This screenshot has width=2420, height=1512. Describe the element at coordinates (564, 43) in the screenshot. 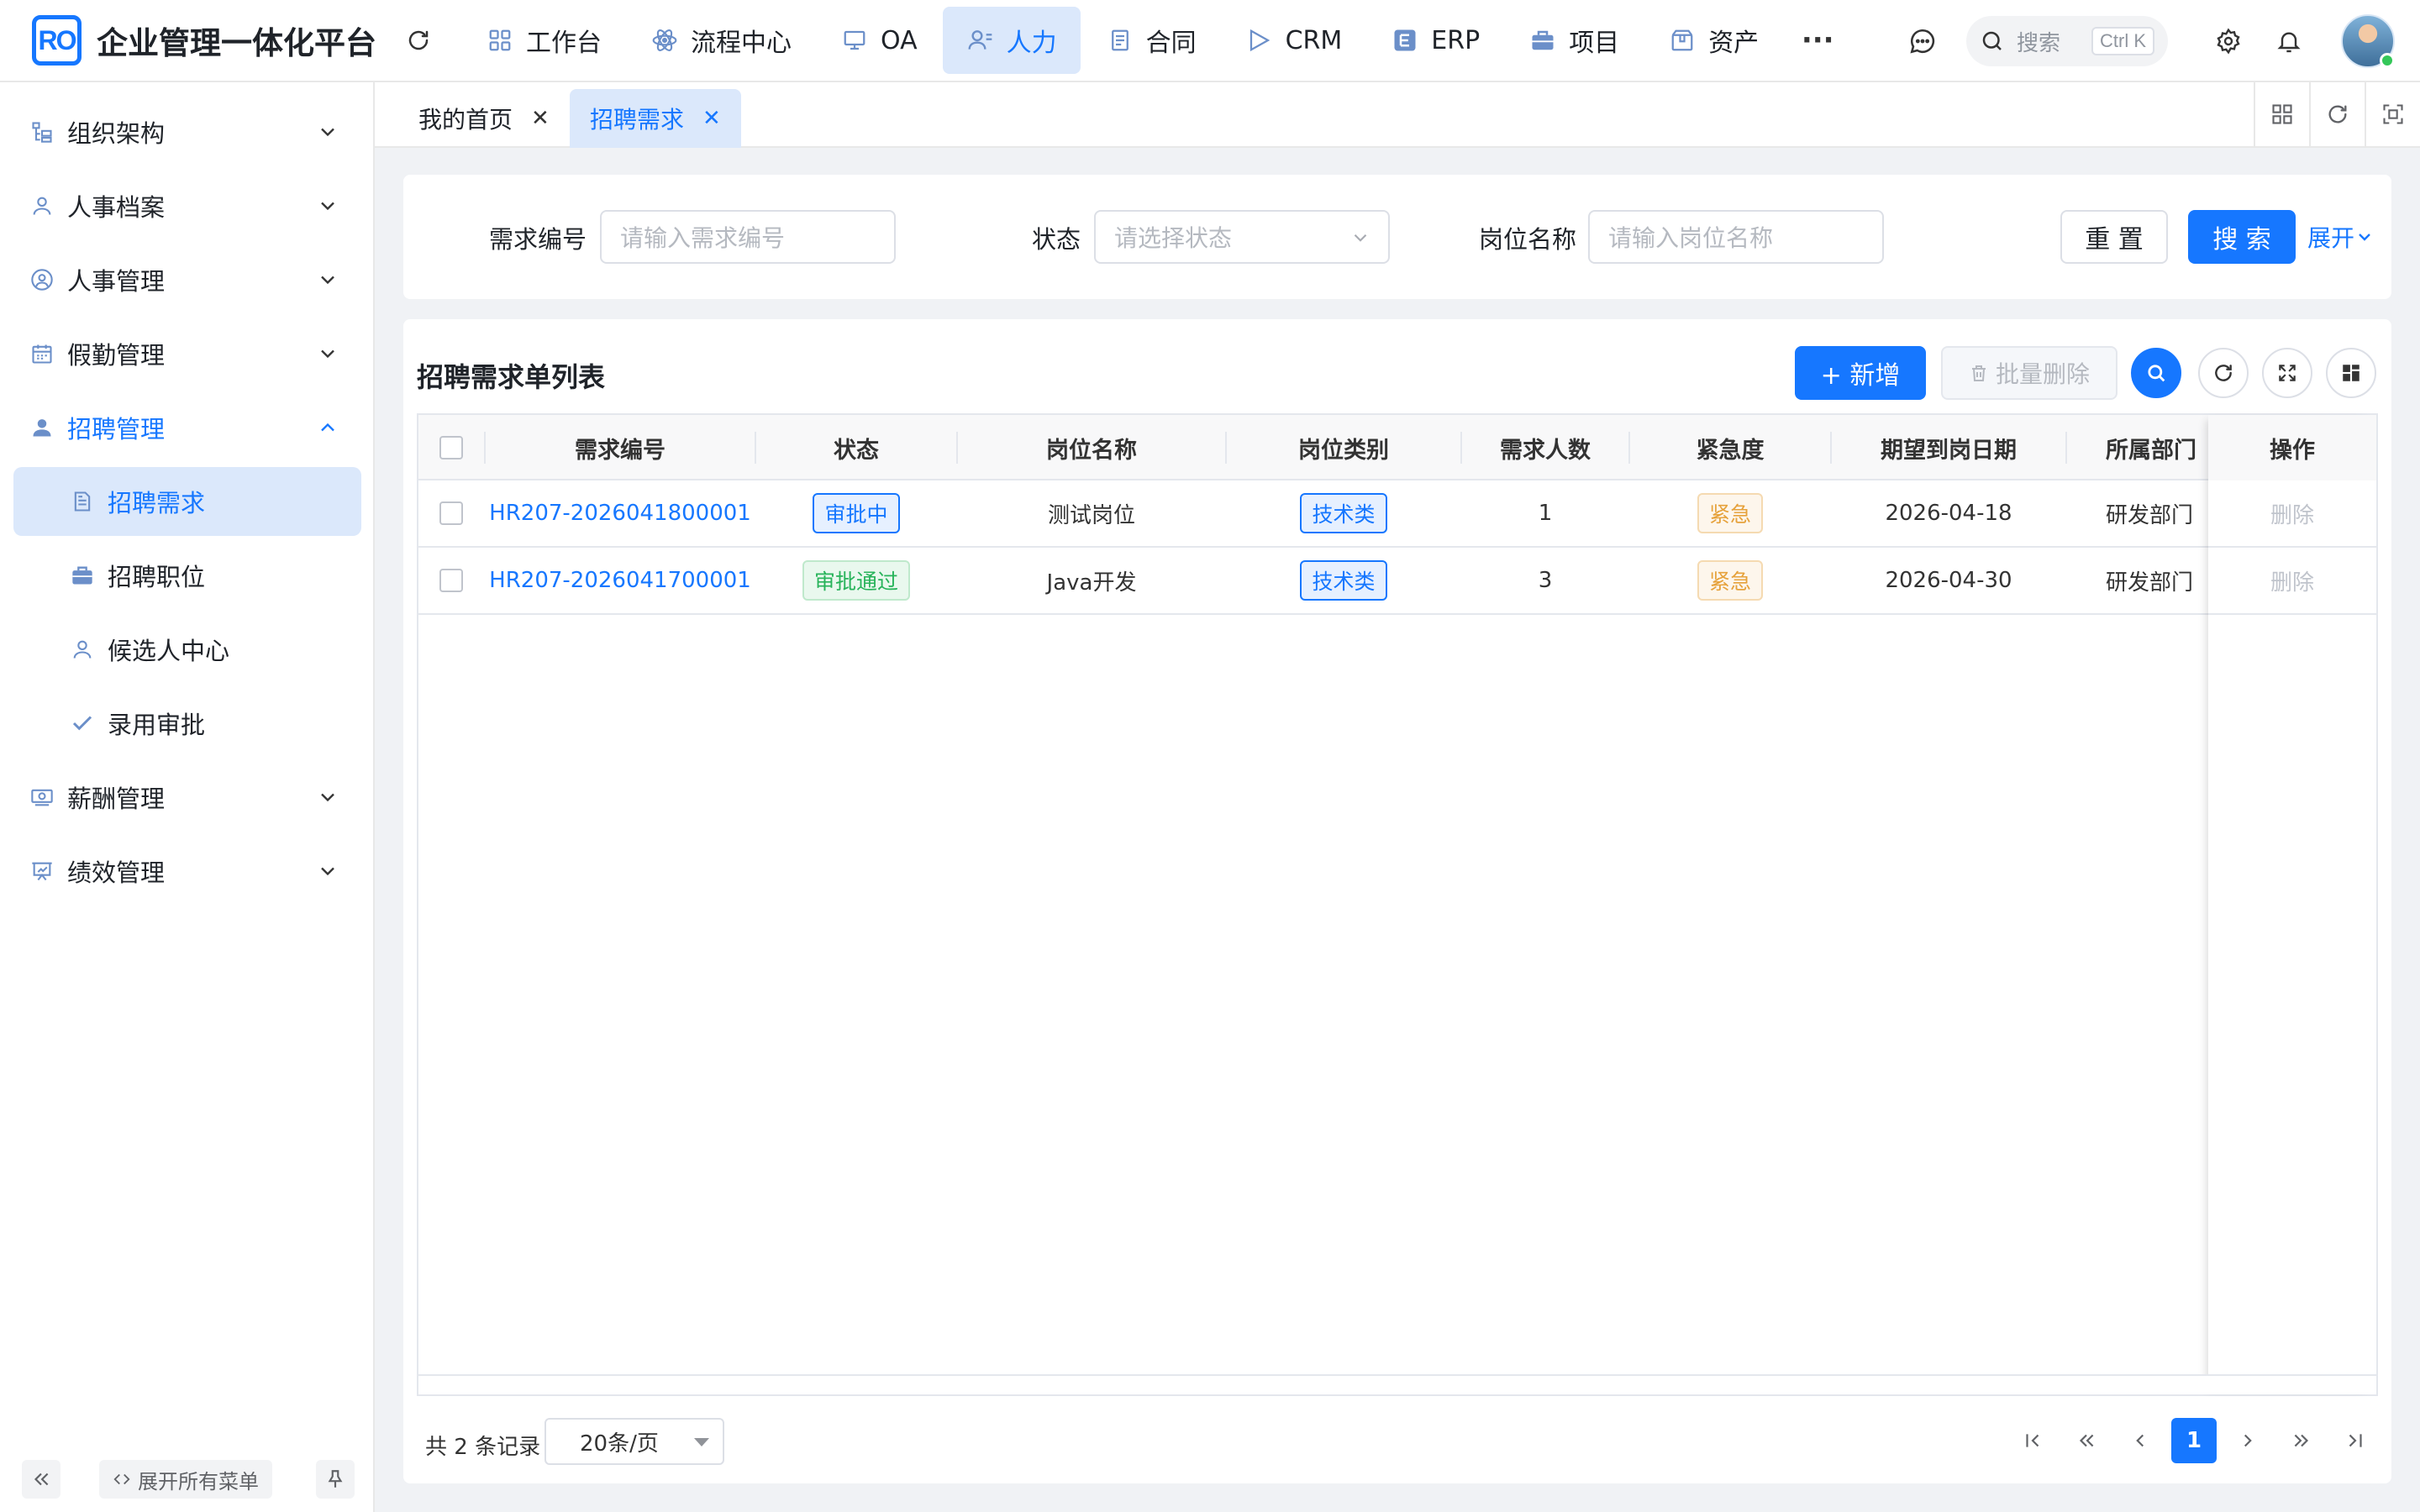

I see `nav-item-label: 工作台` at that location.